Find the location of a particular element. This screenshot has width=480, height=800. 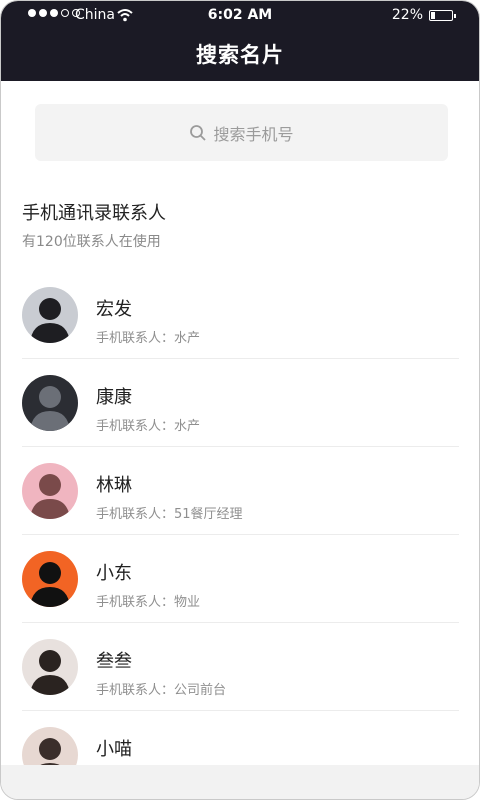

search-input: 搜索手机号 is located at coordinates (241, 132).